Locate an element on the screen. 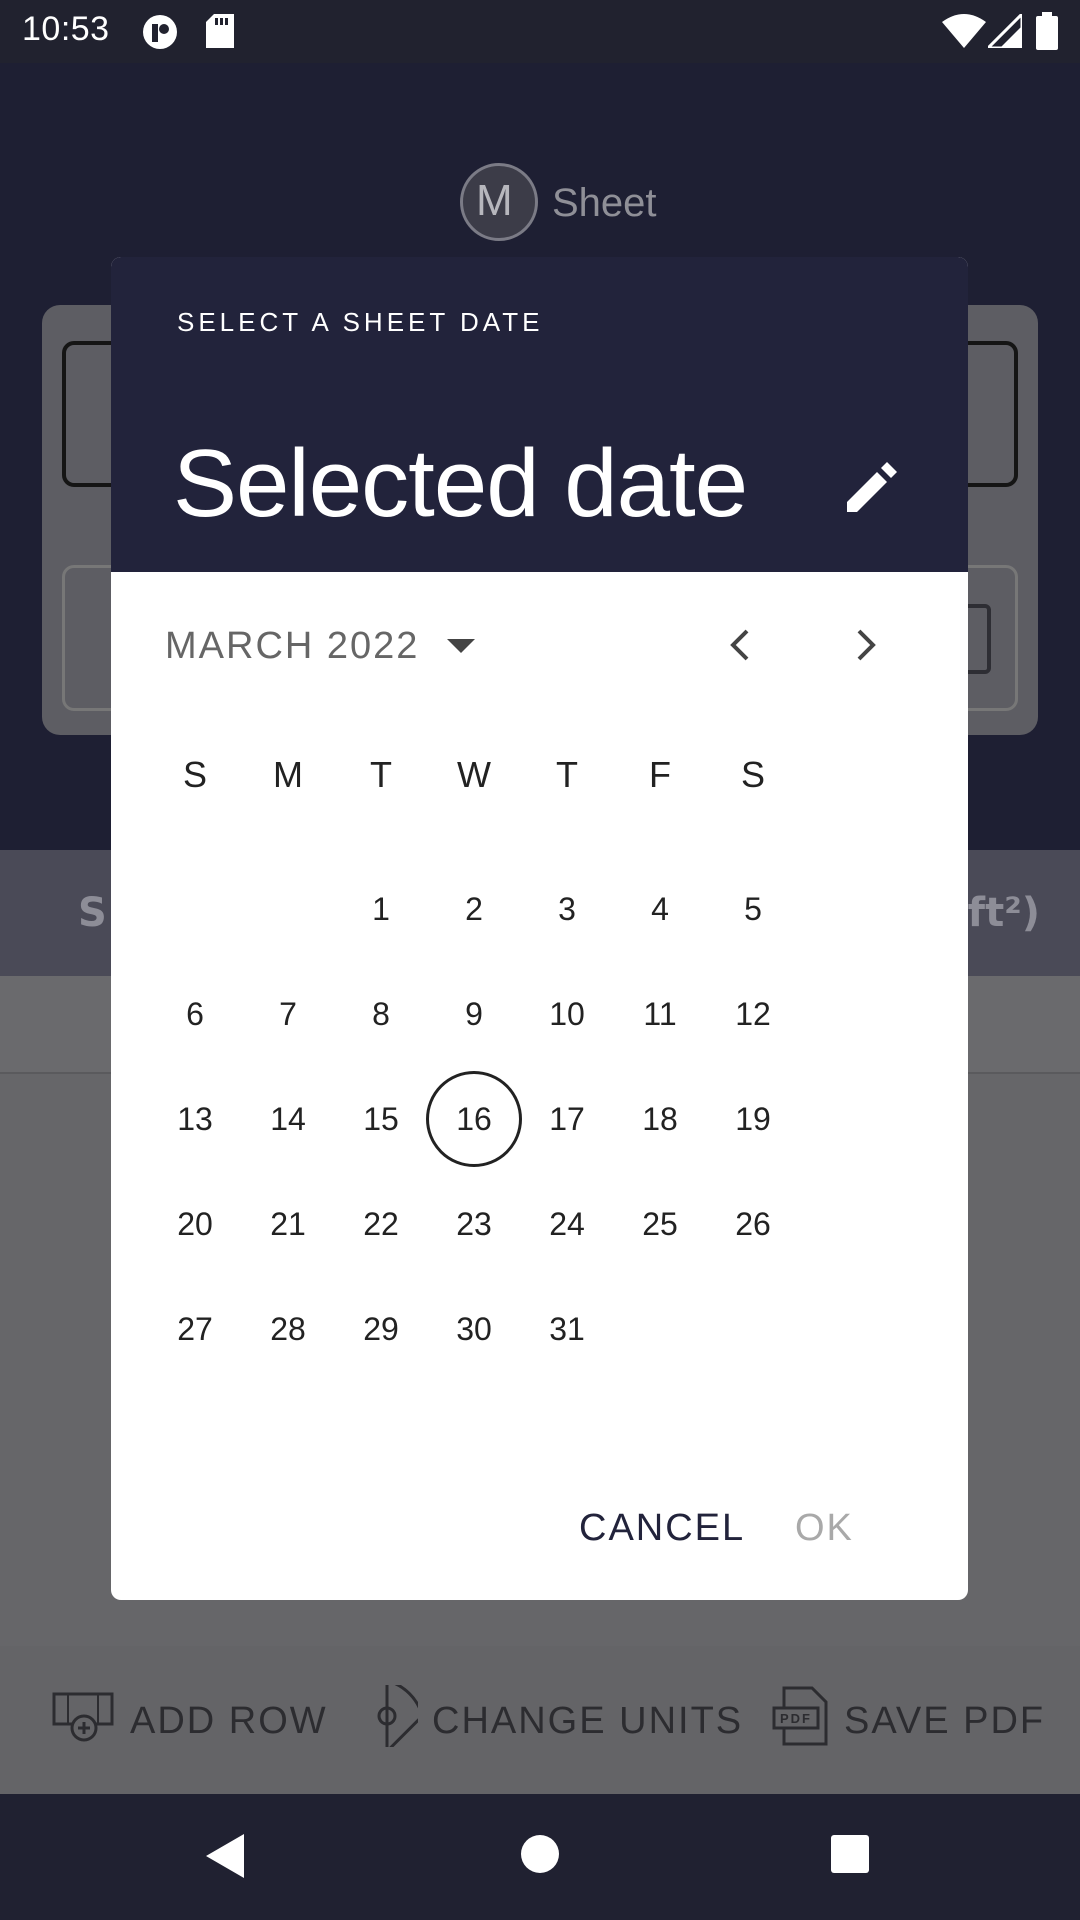 This screenshot has width=1080, height=1920. day-cell: 31 is located at coordinates (567, 1329).